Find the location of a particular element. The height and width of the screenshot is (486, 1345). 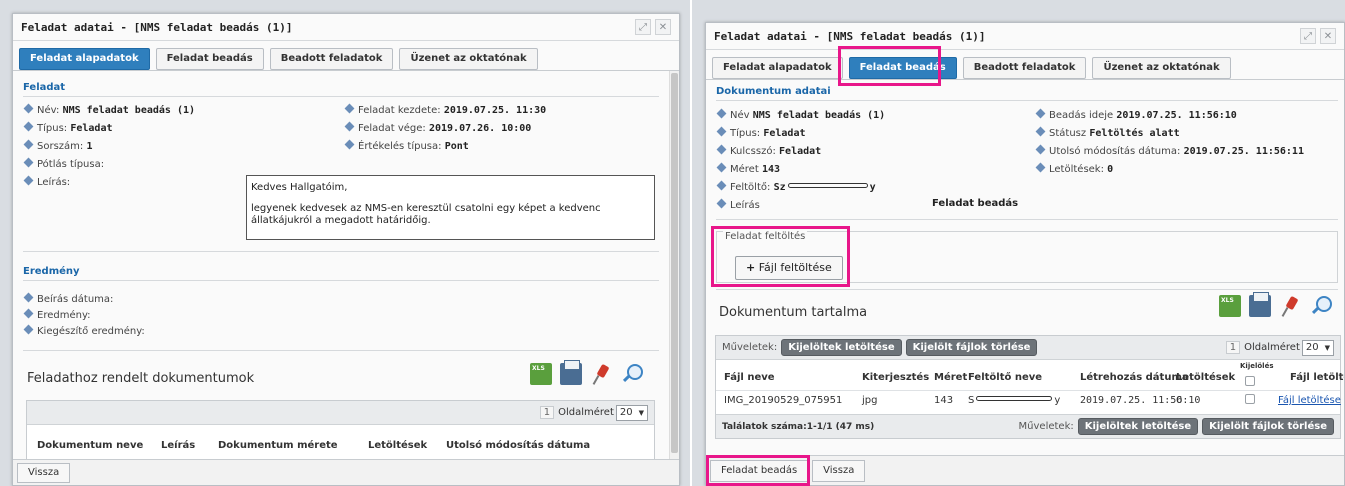

field-makeup-type: Pótlás típusa: is located at coordinates (63, 163).